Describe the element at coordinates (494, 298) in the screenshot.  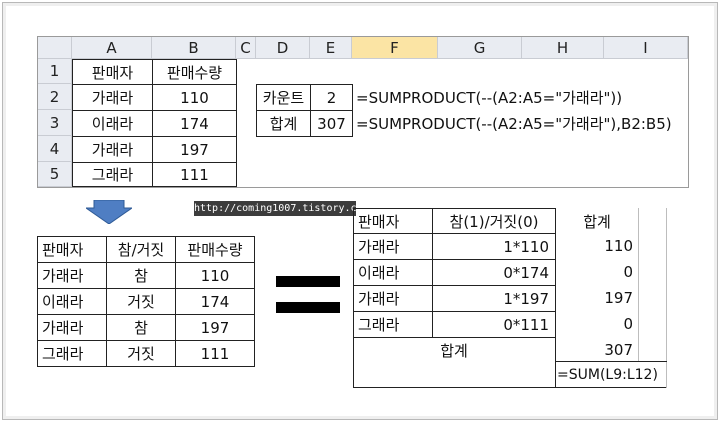
I see `right-cell: 1*197` at that location.